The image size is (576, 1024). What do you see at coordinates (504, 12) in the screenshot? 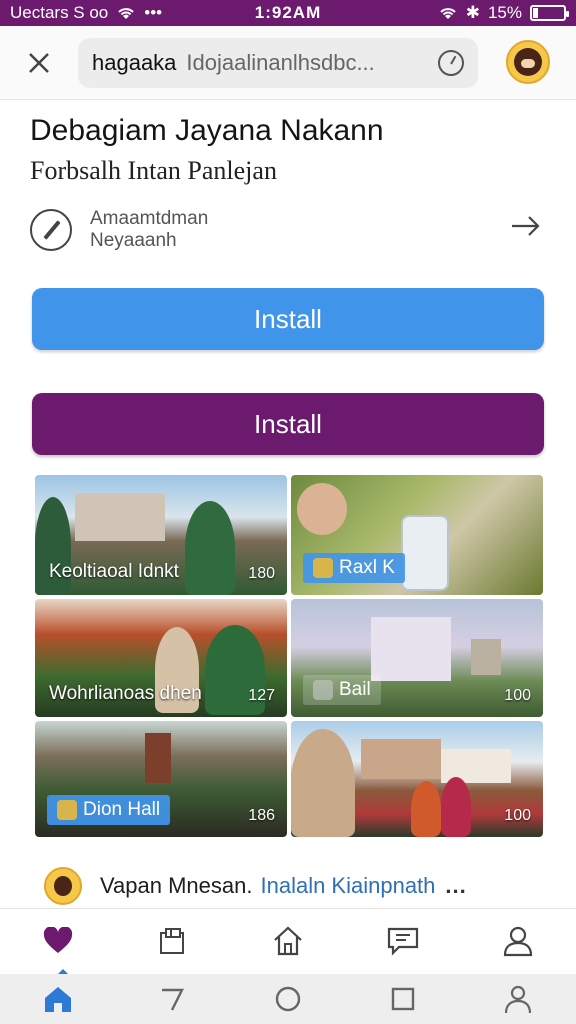
I see `battery-percent: 15%` at bounding box center [504, 12].